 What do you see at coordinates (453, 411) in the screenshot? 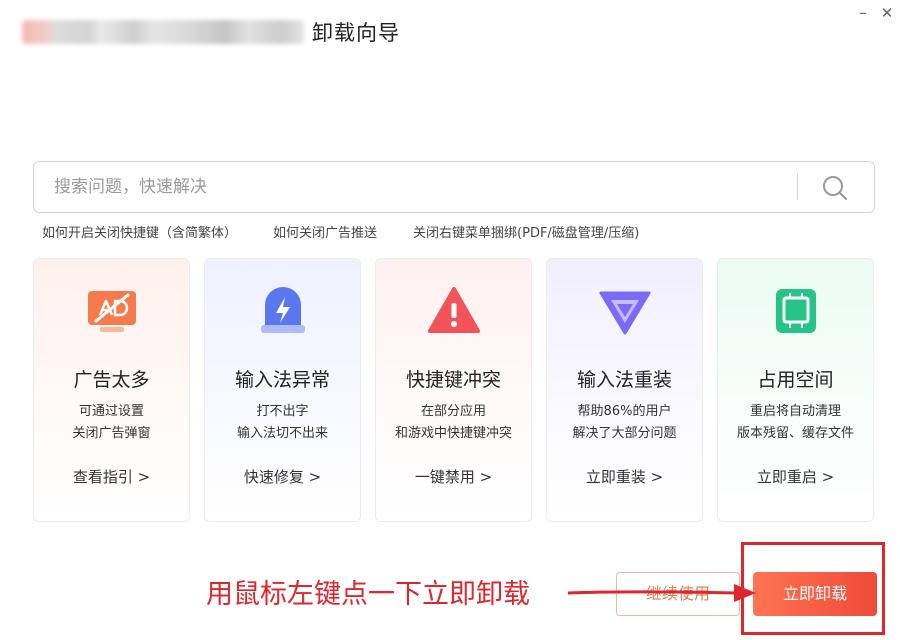
I see `card-desc-line: 在部分应用` at bounding box center [453, 411].